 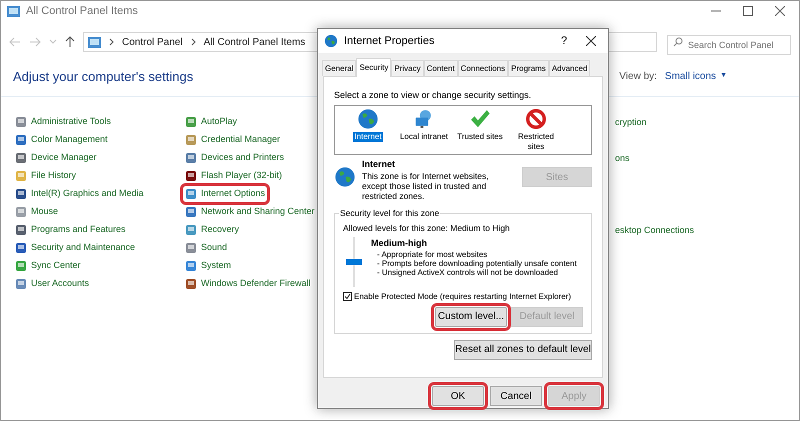 What do you see at coordinates (48, 266) in the screenshot?
I see `control-panel-item: Sync Center` at bounding box center [48, 266].